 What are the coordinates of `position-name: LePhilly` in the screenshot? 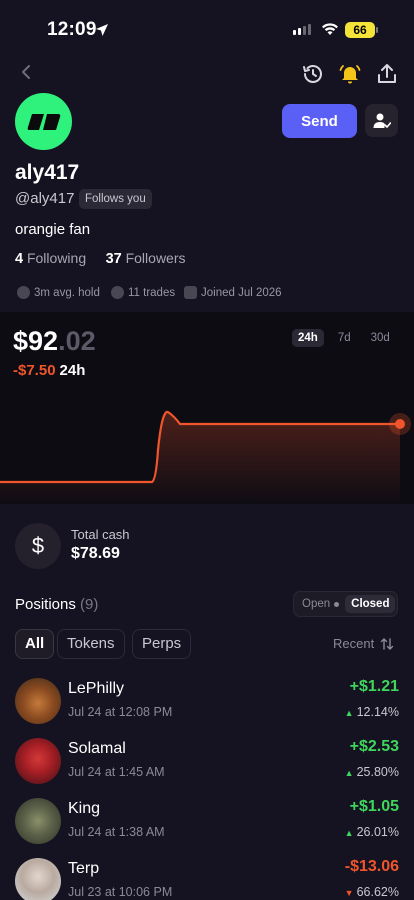 It's located at (96, 688).